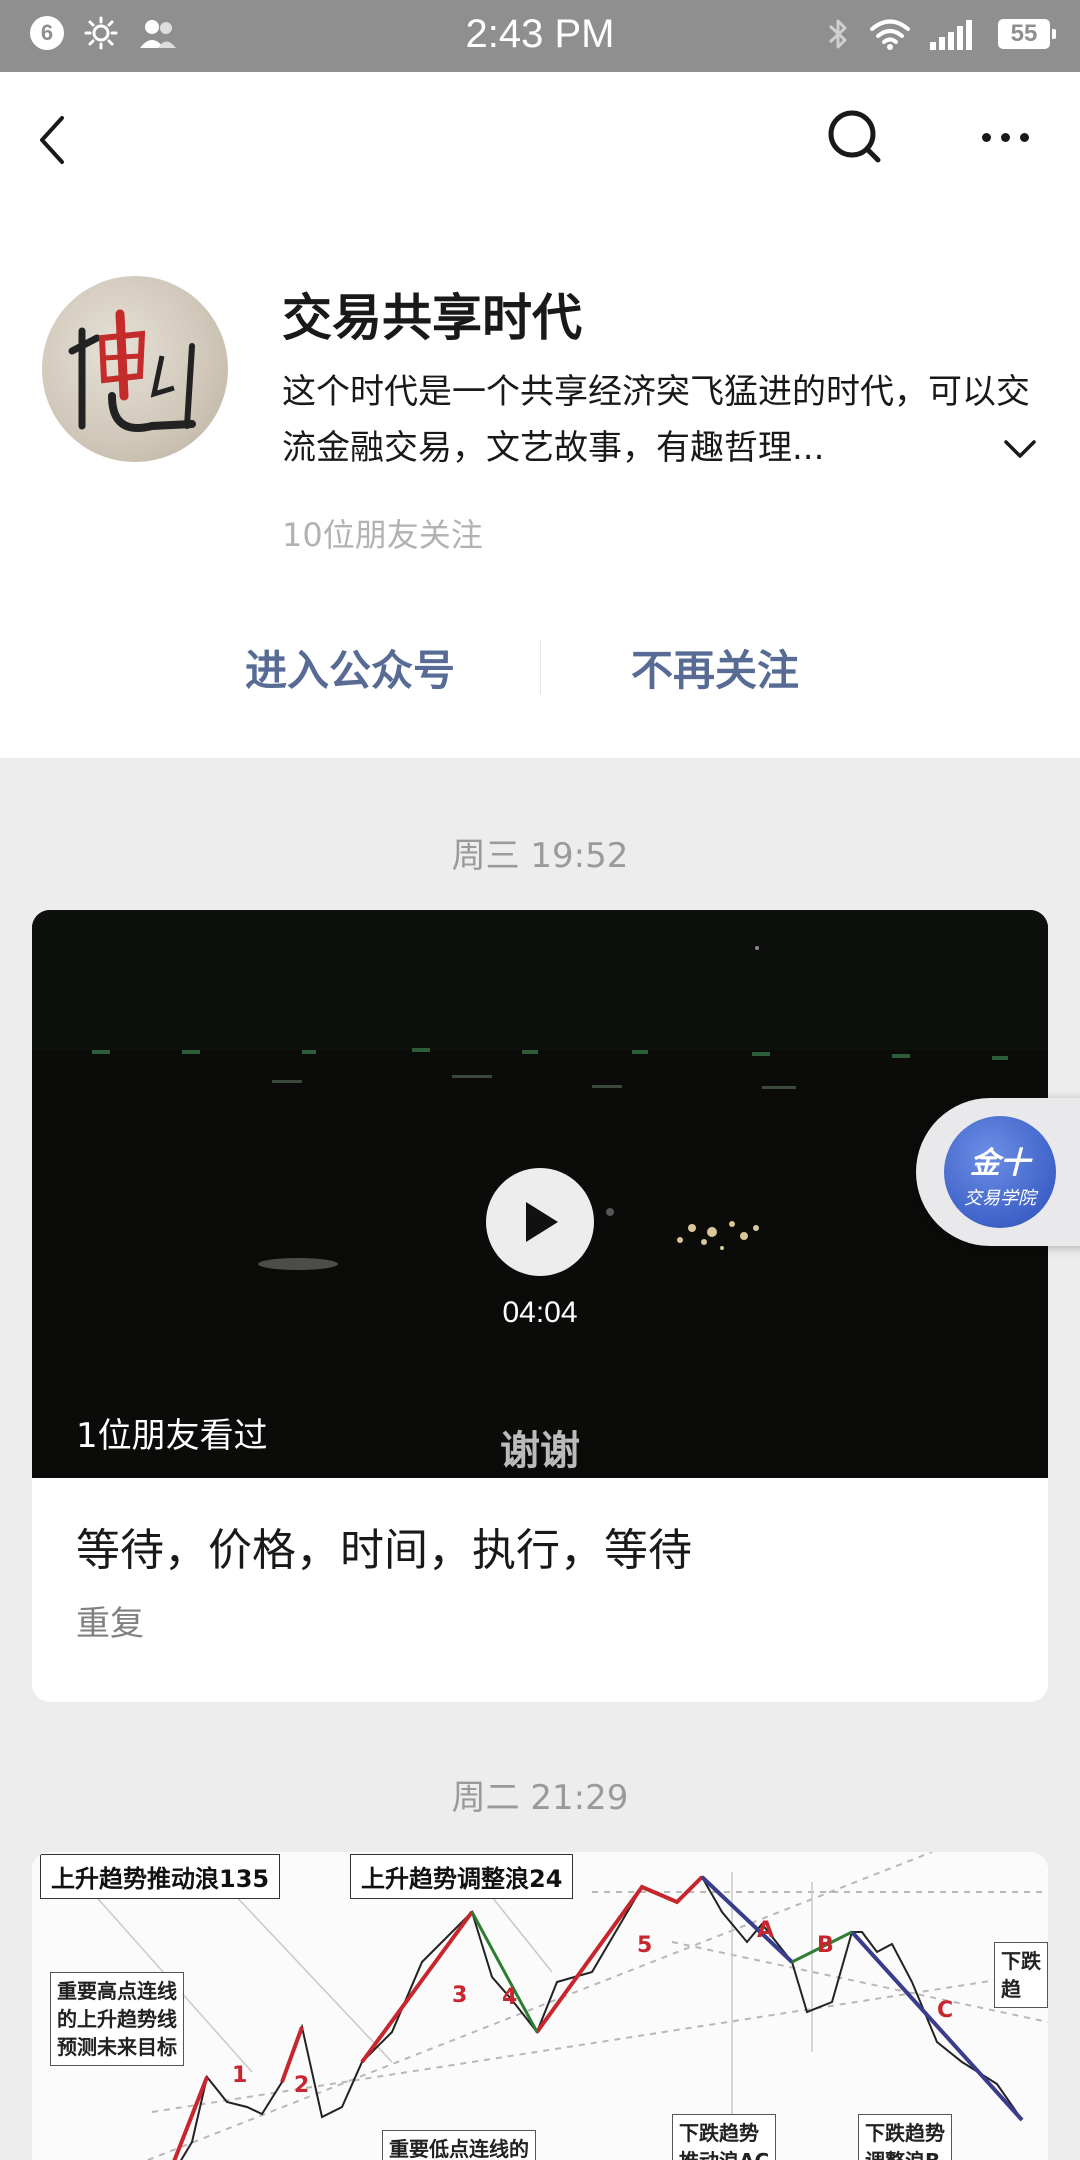 The image size is (1080, 2160). I want to click on friend-follower-count: 10位朋友关注, so click(382, 533).